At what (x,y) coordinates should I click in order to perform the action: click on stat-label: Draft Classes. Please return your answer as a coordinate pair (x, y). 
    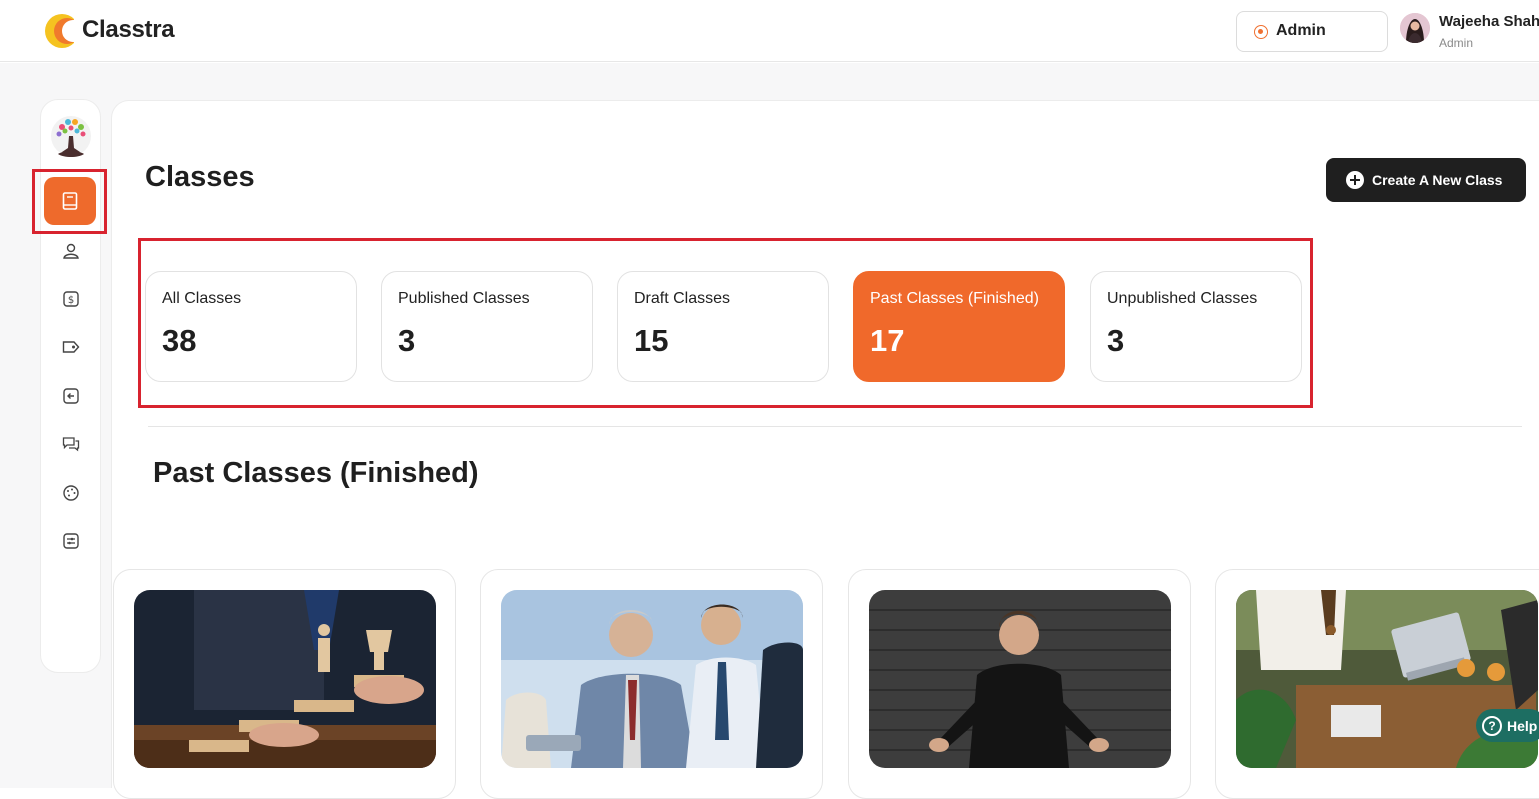
    Looking at the image, I should click on (682, 298).